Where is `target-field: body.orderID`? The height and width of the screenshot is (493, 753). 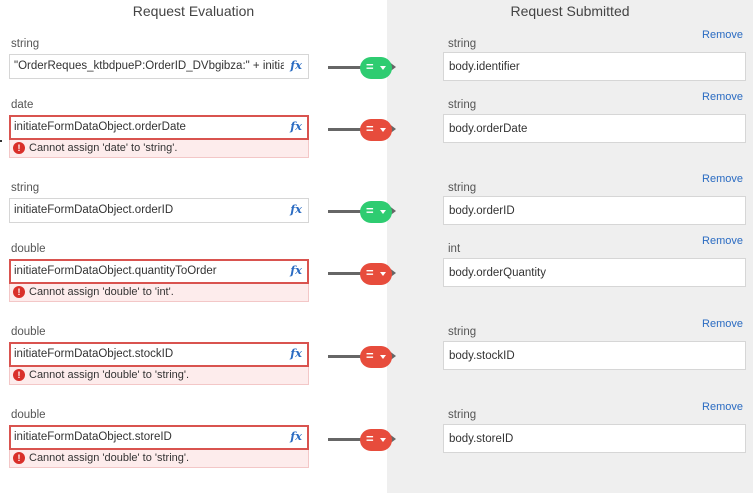
target-field: body.orderID is located at coordinates (594, 210).